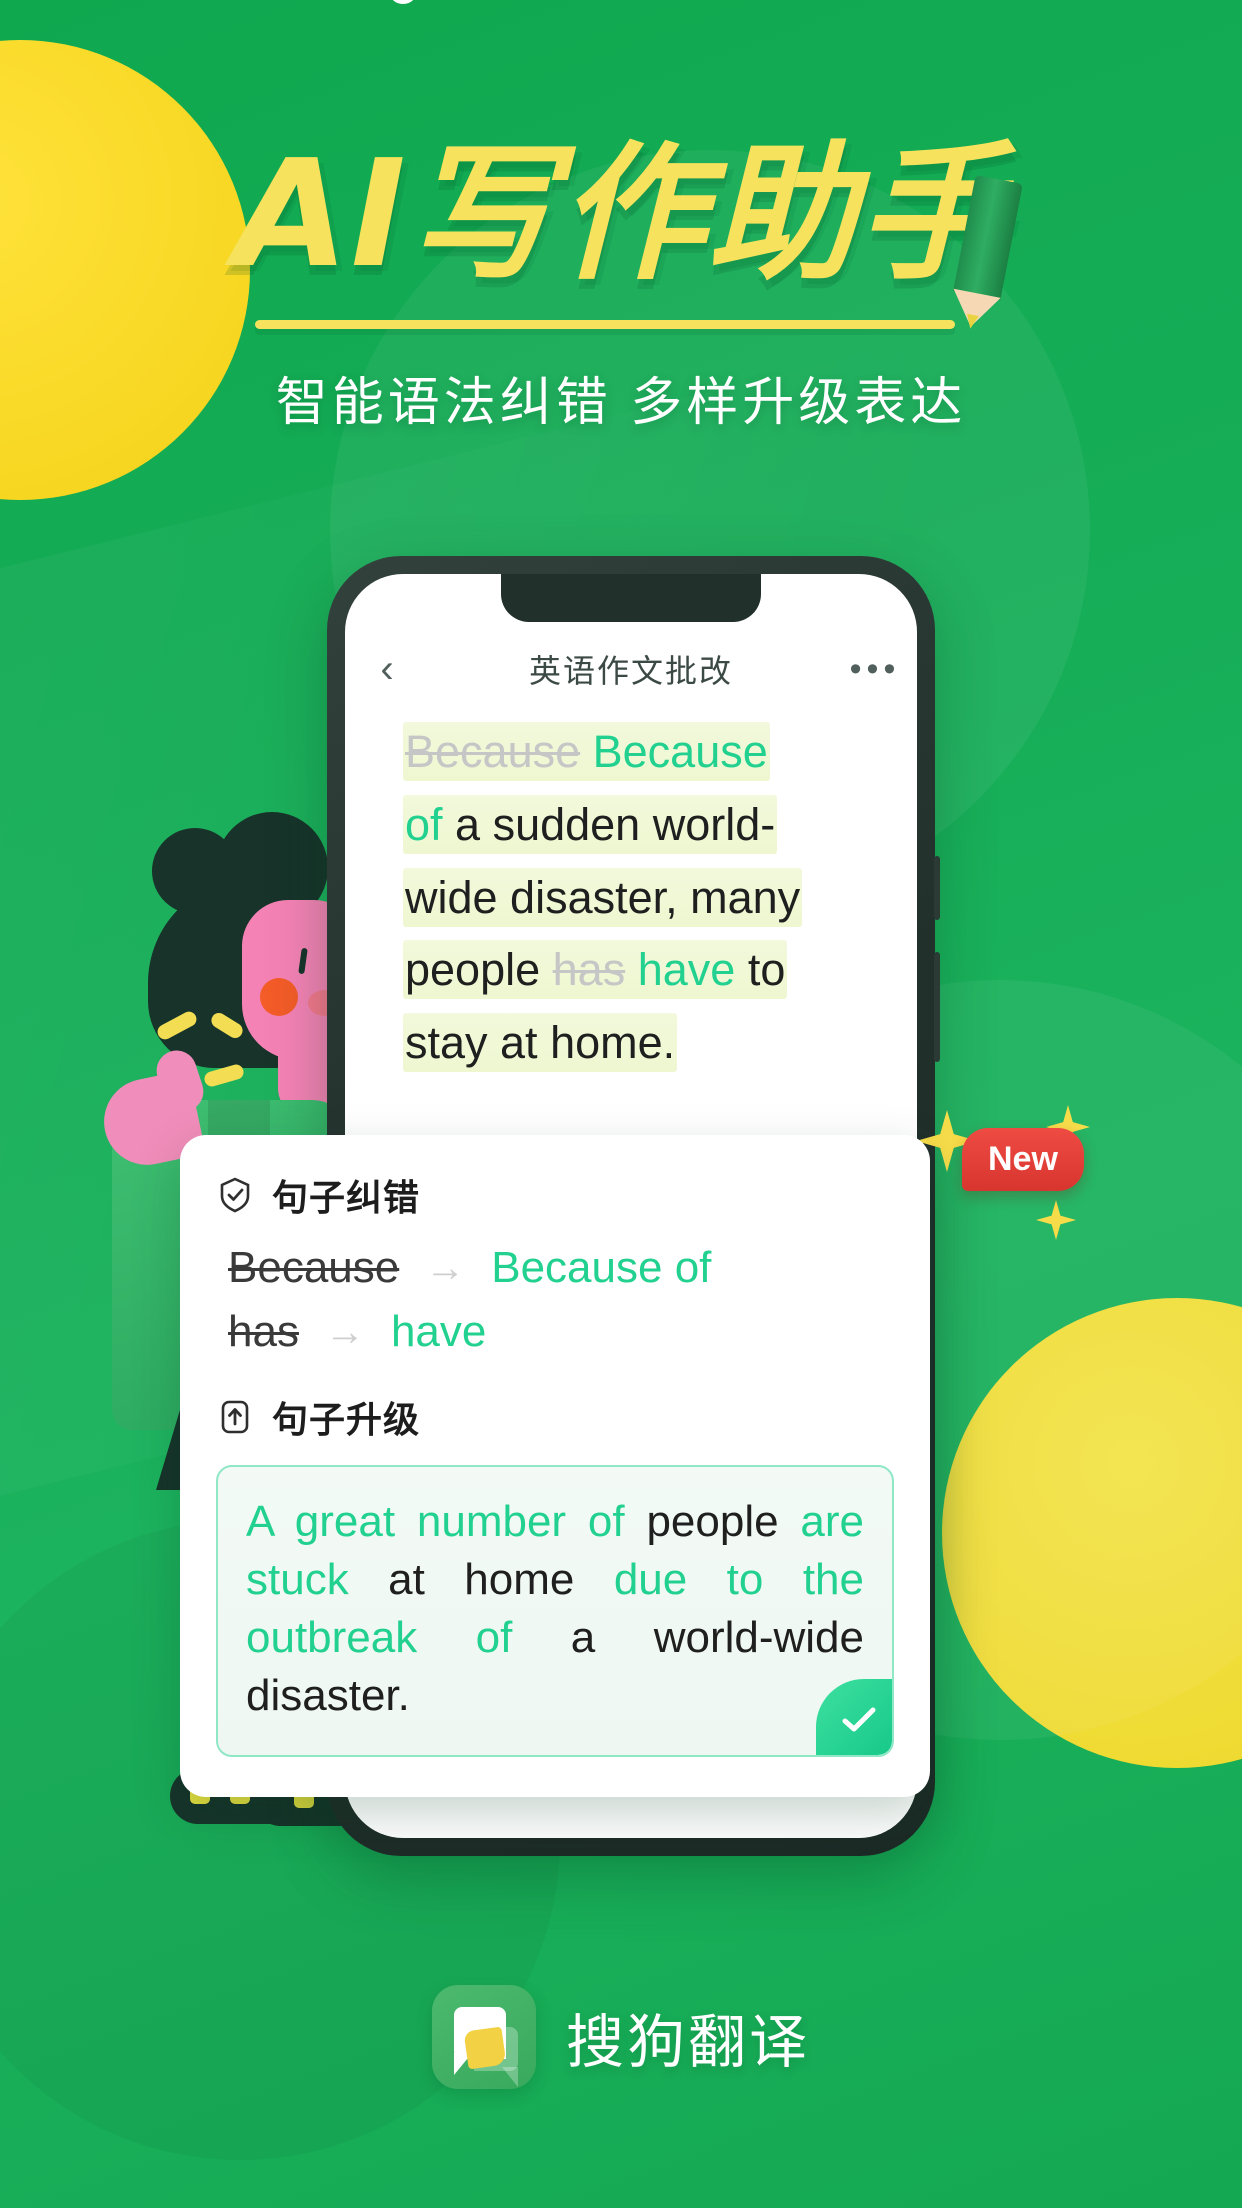  I want to click on essay-fixed-word: of, so click(424, 824).